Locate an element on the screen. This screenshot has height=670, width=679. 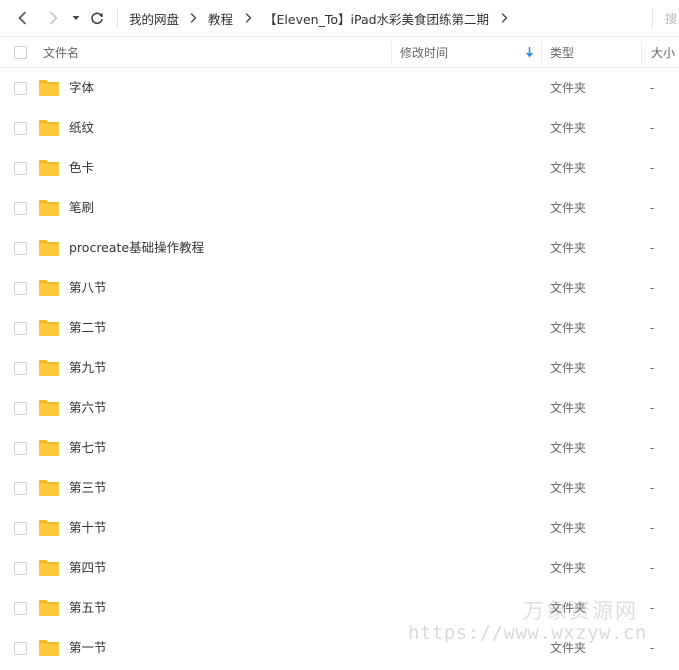
back-button is located at coordinates (23, 18).